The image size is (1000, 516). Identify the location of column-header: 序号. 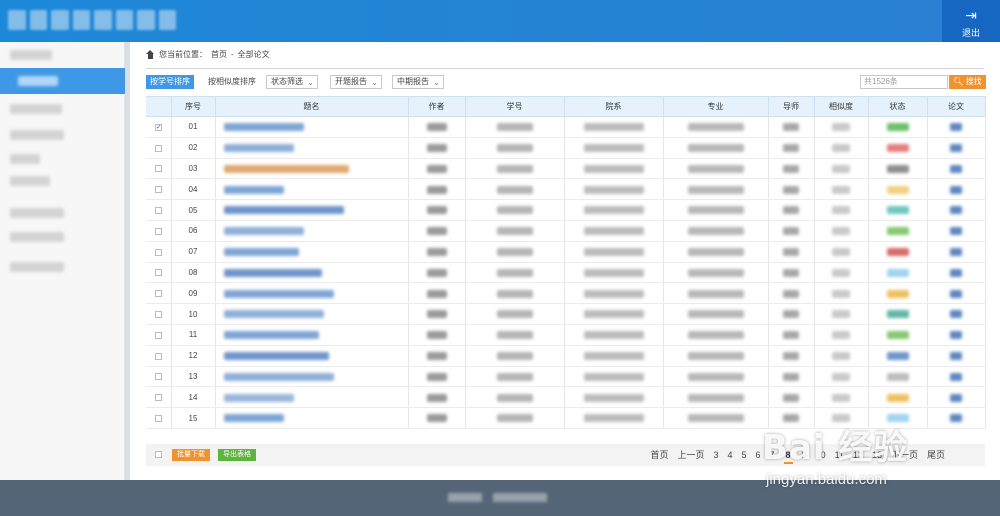
(193, 106).